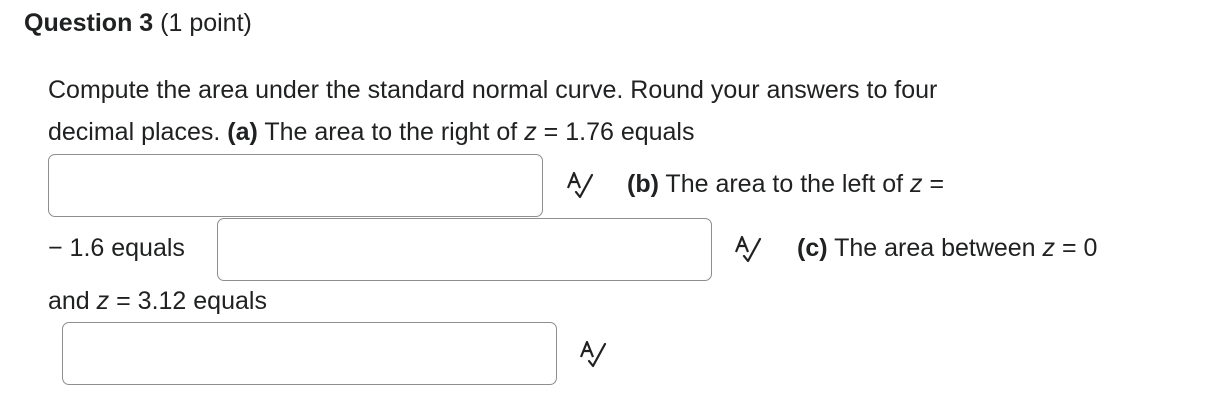 This screenshot has width=1211, height=418. What do you see at coordinates (295, 185) in the screenshot?
I see `answer-a-input` at bounding box center [295, 185].